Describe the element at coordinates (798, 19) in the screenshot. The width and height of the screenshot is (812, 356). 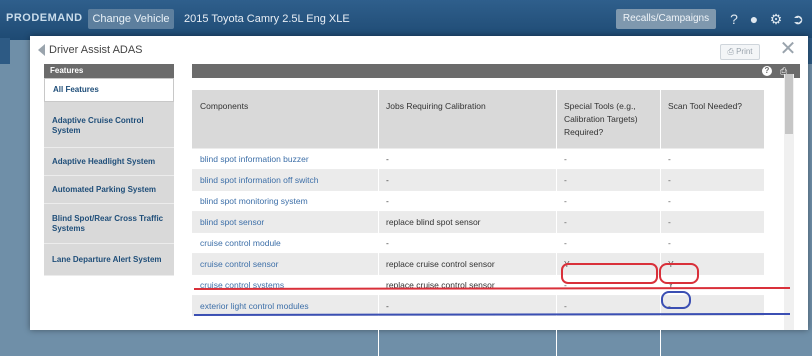
I see `logout-icon: ➲` at that location.